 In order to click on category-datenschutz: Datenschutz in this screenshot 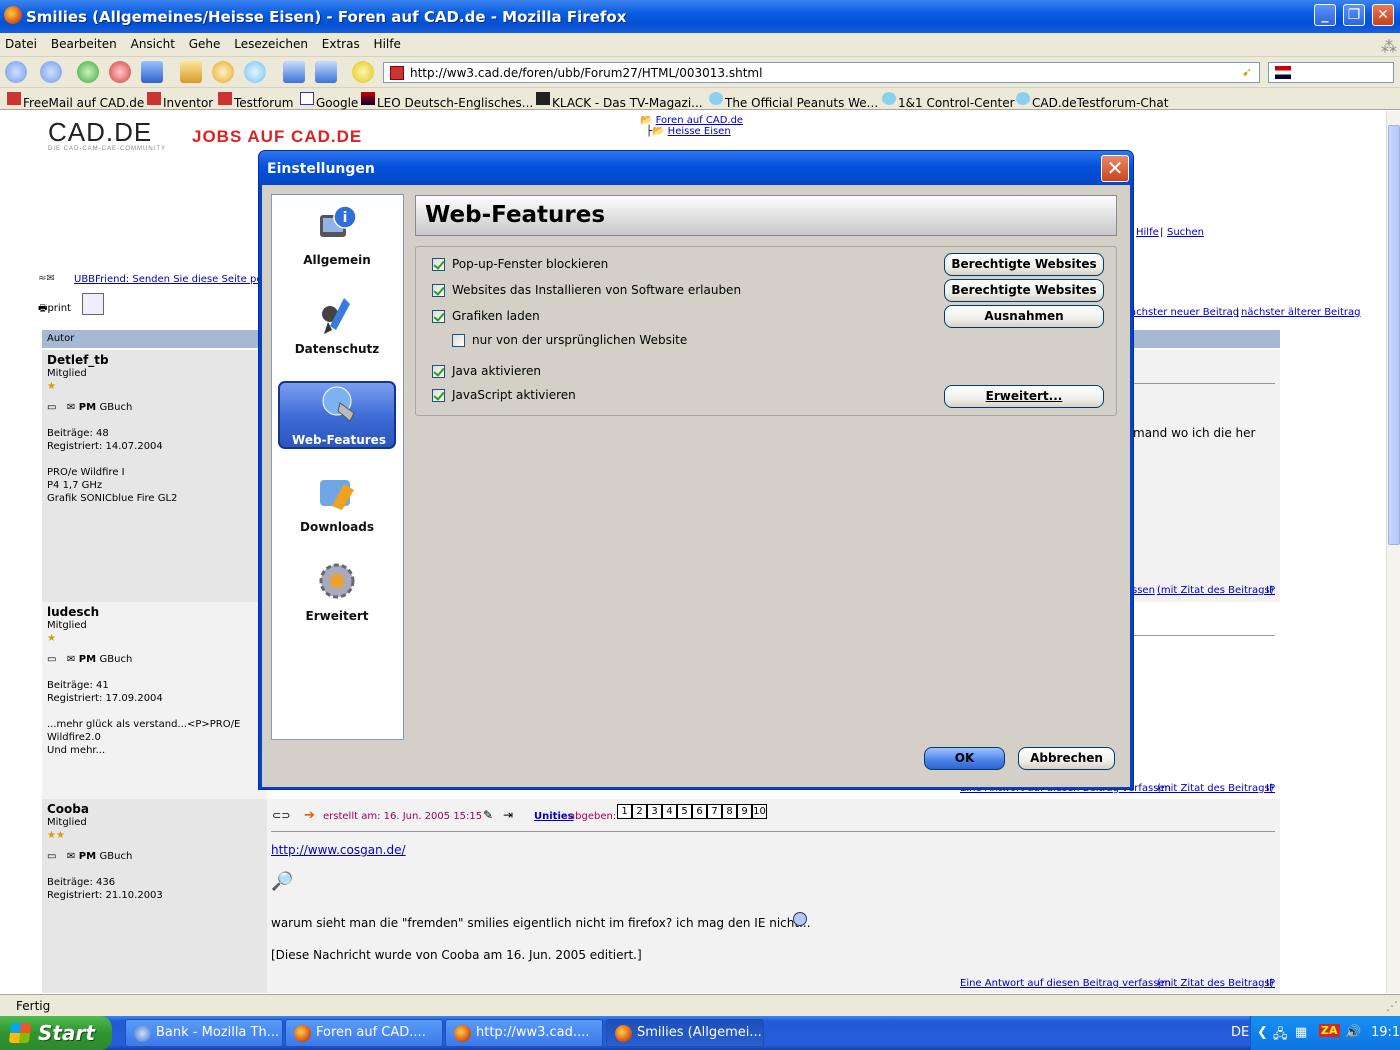, I will do `click(337, 326)`.